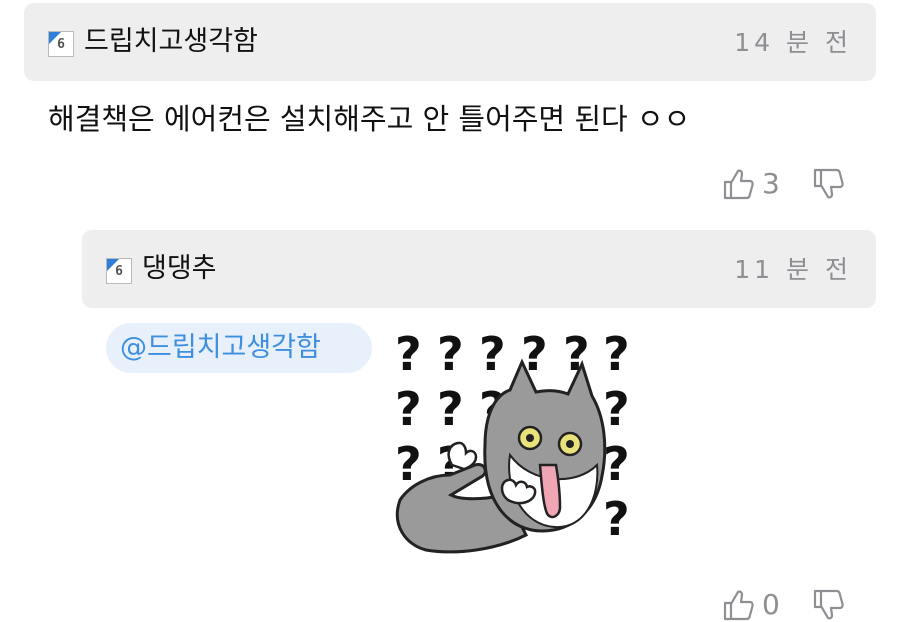 Image resolution: width=900 pixels, height=622 pixels. Describe the element at coordinates (784, 605) in the screenshot. I see `reply-actions: 0` at that location.